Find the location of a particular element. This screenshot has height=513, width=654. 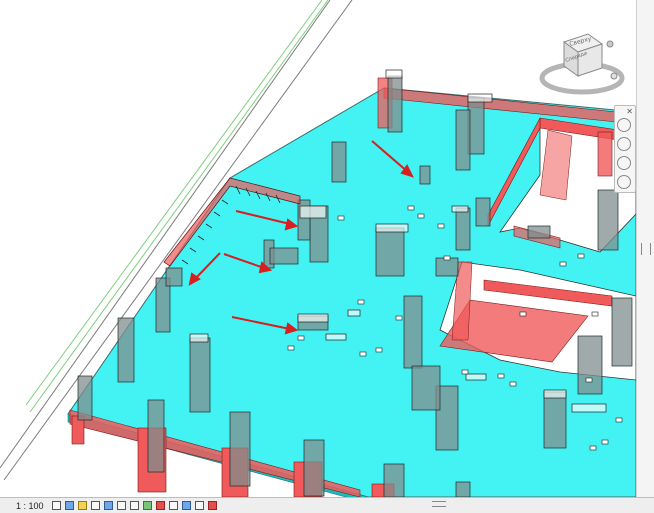

temp-view-props-icon is located at coordinates (173, 505).